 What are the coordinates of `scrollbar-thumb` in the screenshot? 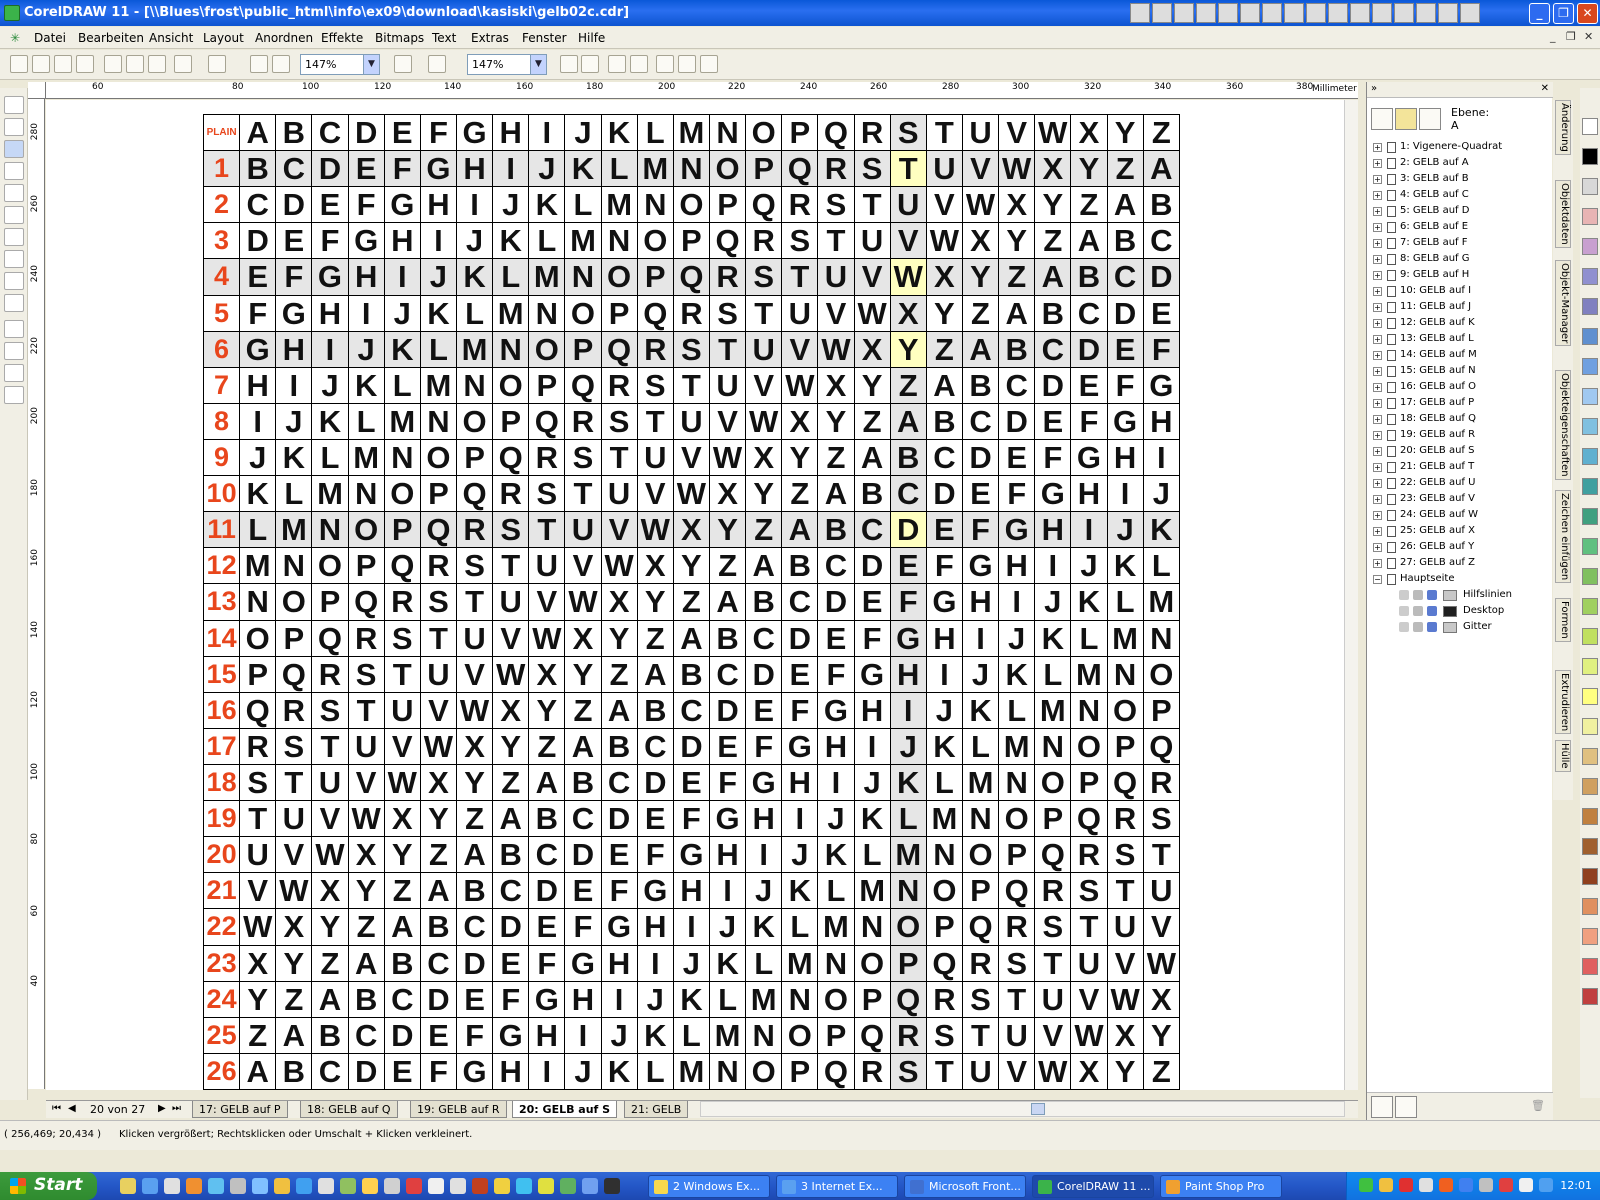 It's located at (1038, 1109).